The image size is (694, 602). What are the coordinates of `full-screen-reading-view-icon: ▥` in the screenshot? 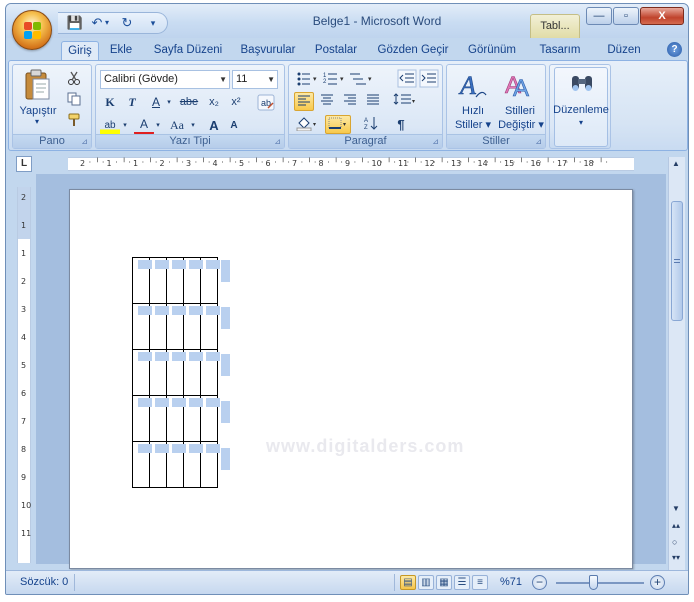 It's located at (426, 582).